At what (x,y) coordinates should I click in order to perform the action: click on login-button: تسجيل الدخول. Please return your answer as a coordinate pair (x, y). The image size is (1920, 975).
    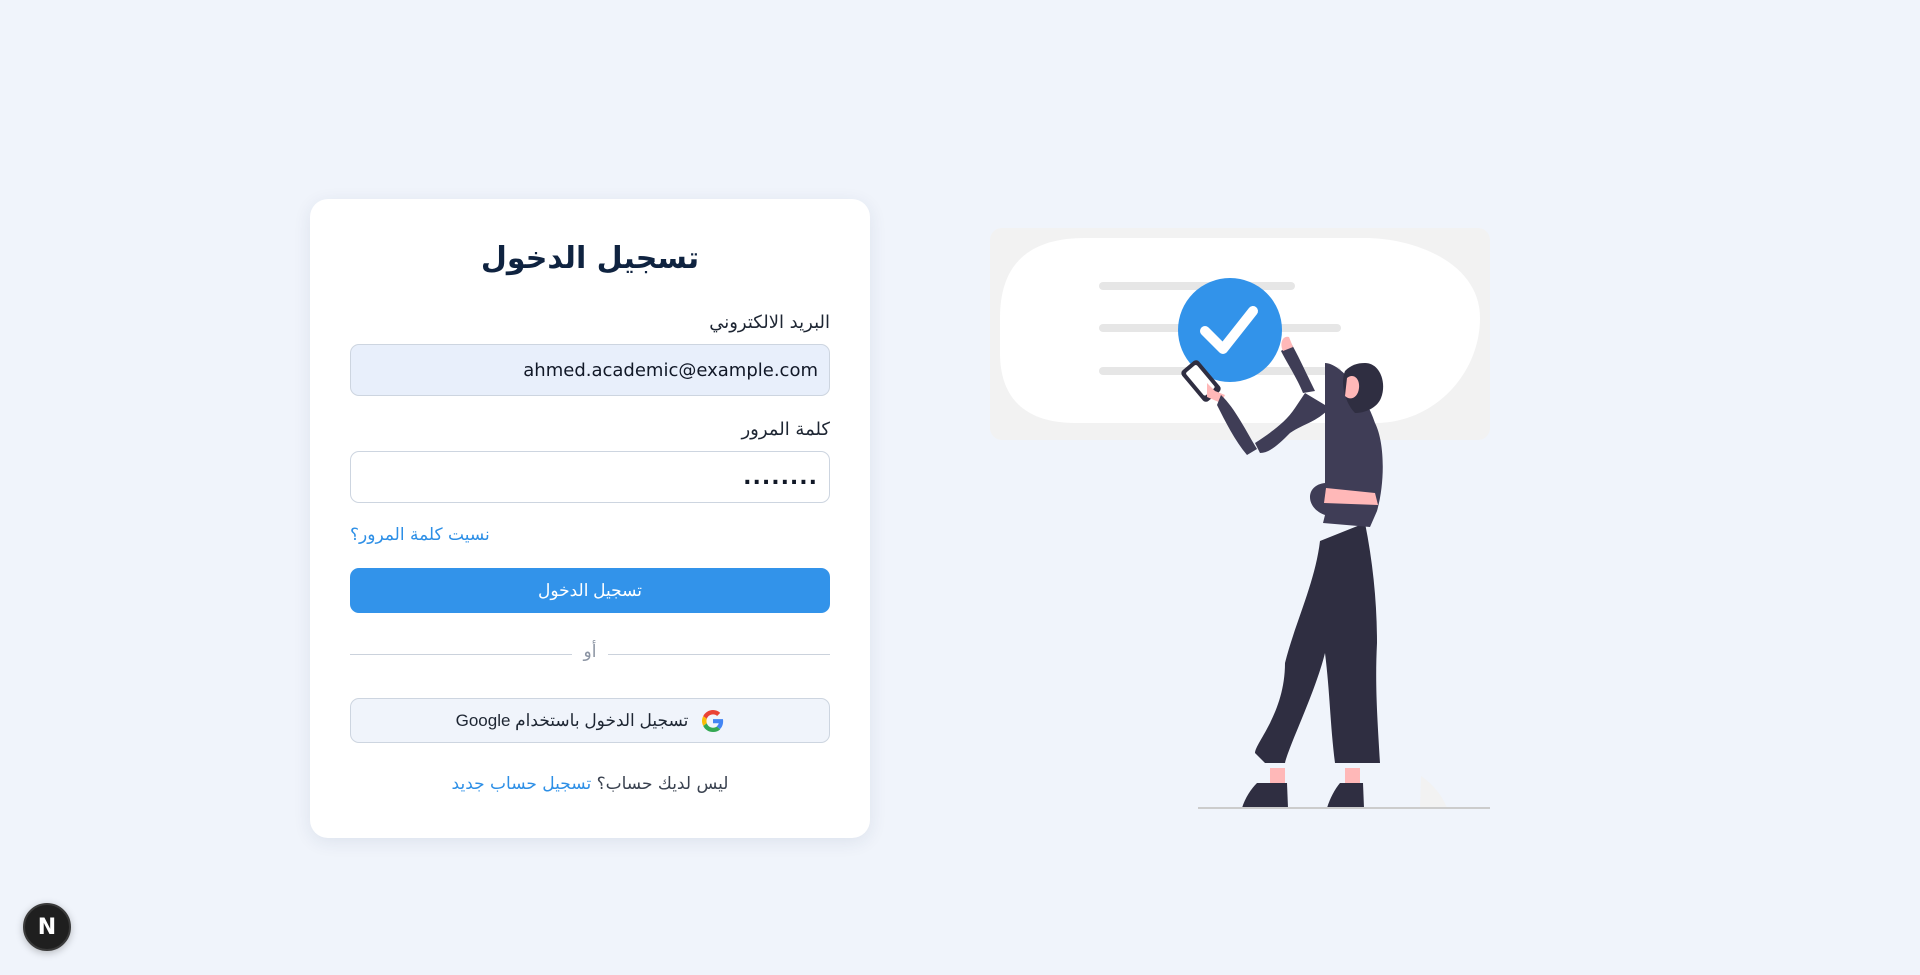
    Looking at the image, I should click on (590, 590).